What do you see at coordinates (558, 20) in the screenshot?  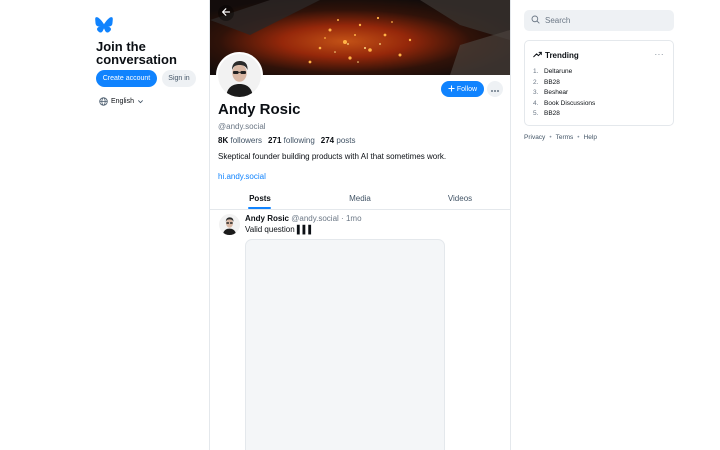 I see `search-placeholder: Search` at bounding box center [558, 20].